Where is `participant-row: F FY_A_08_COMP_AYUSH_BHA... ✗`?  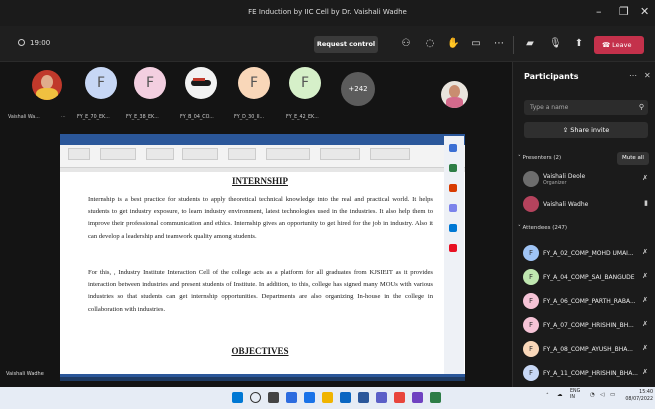
participant-row: F FY_A_08_COMP_AYUSH_BHA... ✗ is located at coordinates (584, 350).